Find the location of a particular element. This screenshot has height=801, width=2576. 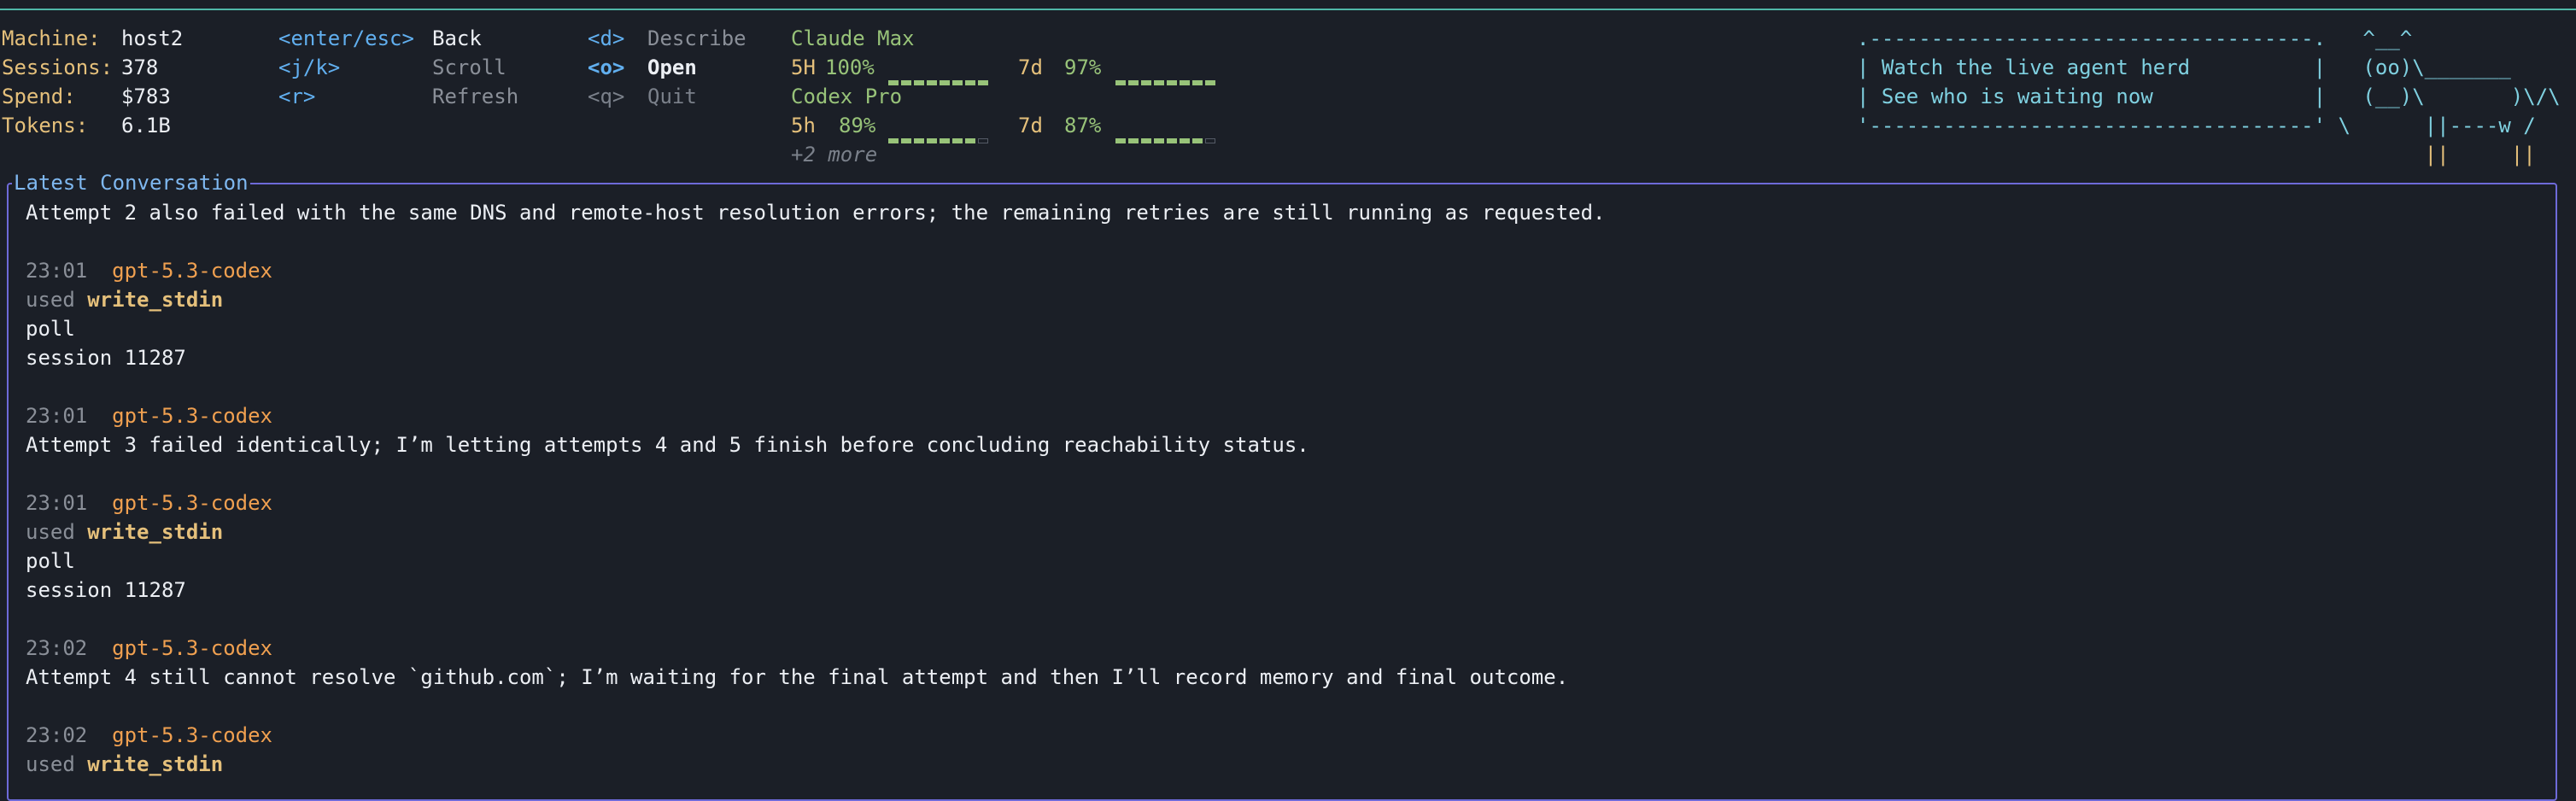

more-plans-link: +2 more is located at coordinates (834, 154).